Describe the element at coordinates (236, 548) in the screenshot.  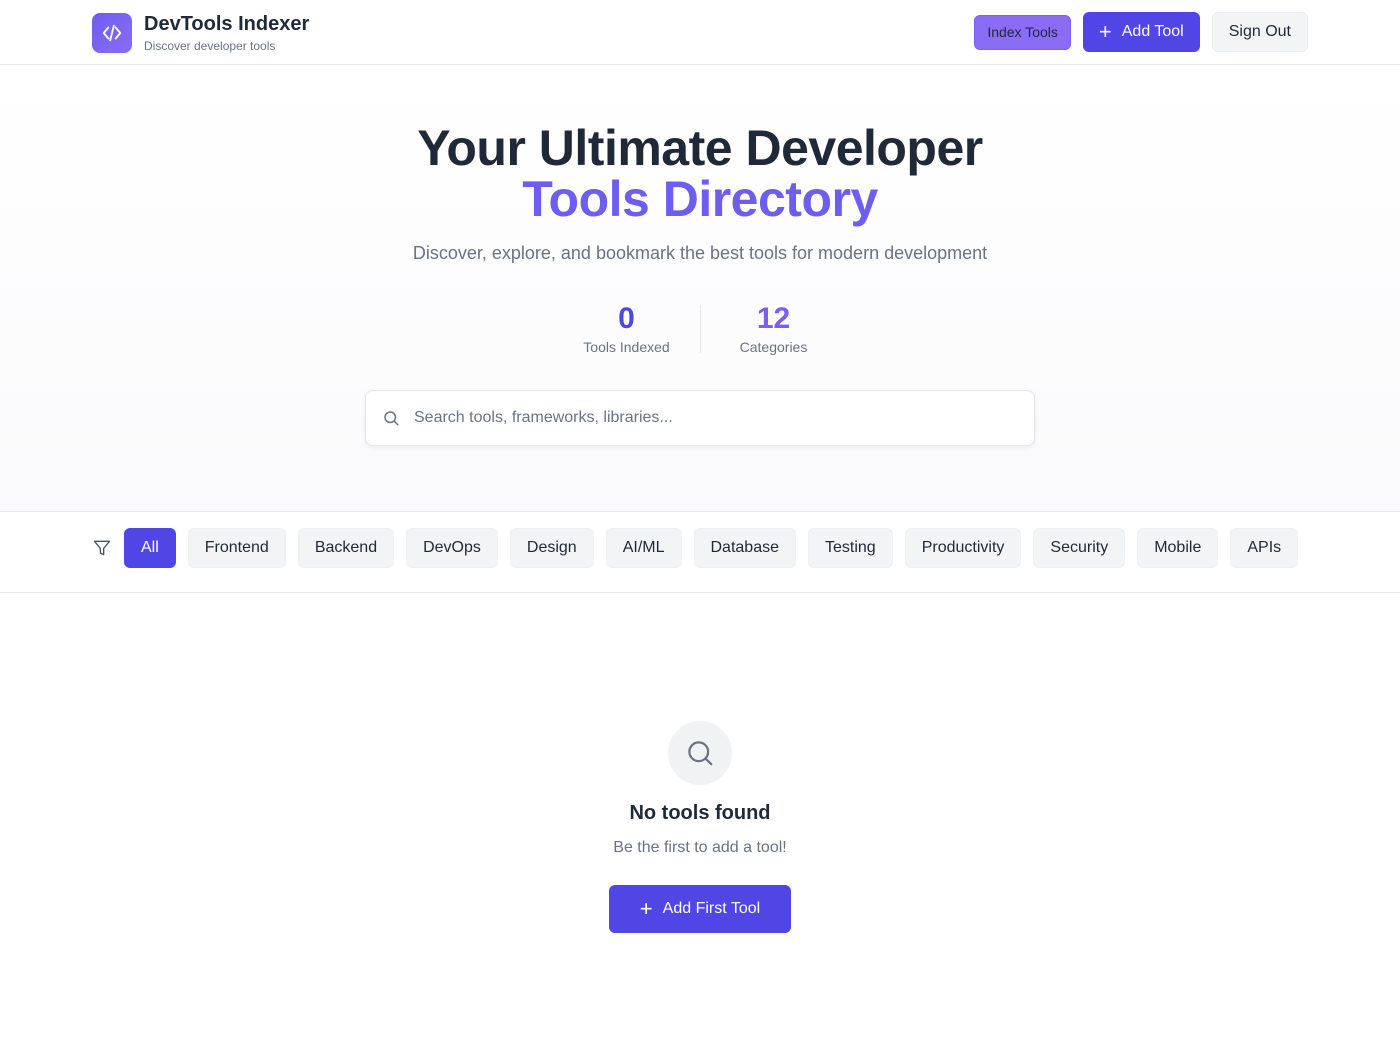
I see `category-chip-frontend: Frontend` at that location.